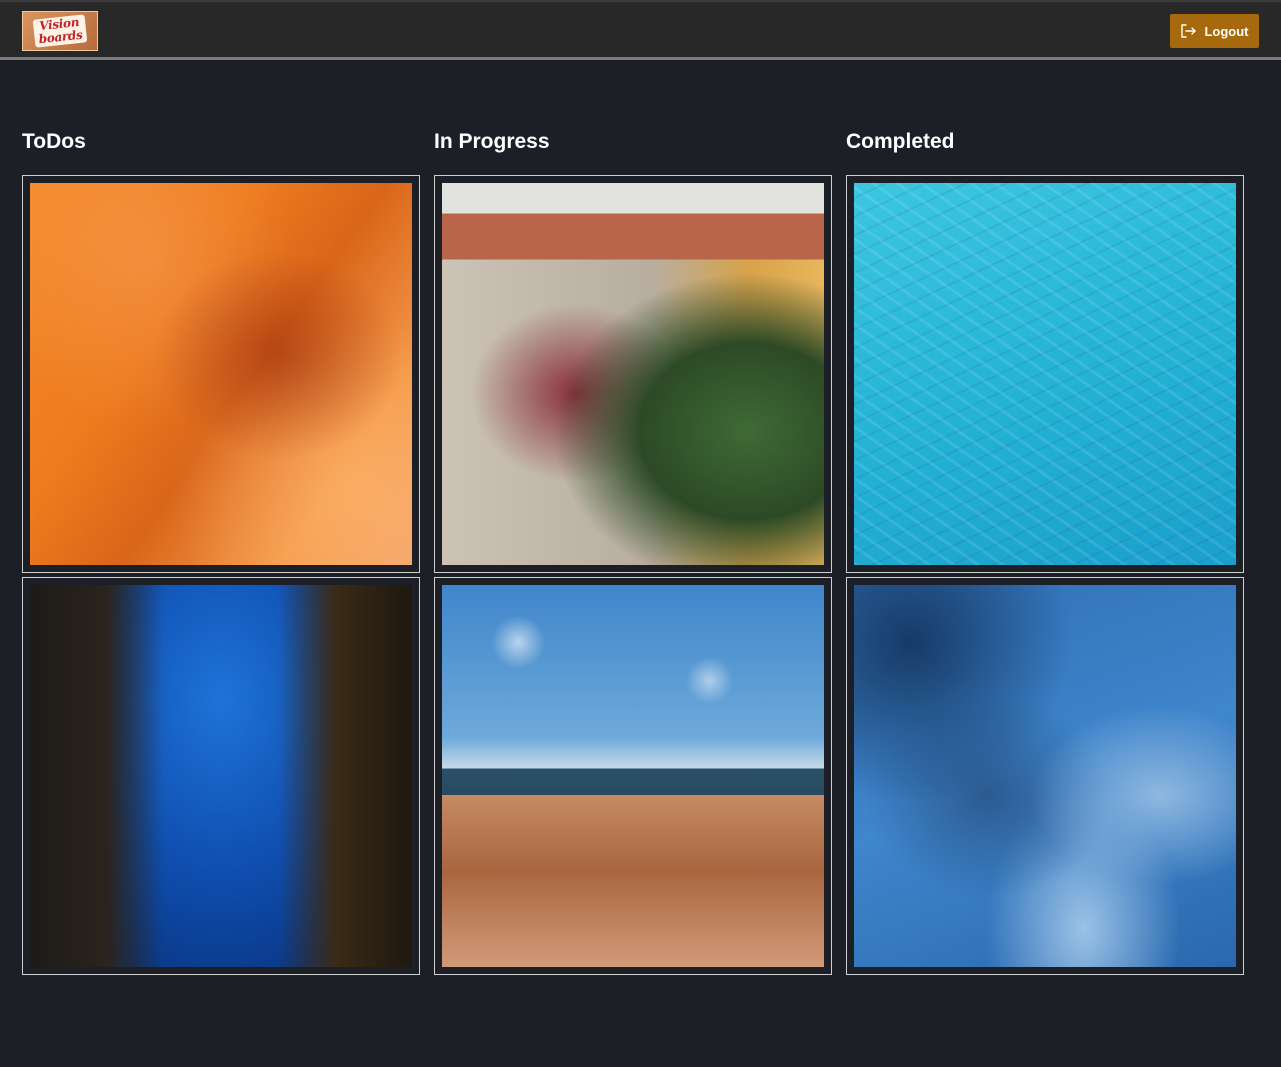 The image size is (1281, 1067). Describe the element at coordinates (900, 141) in the screenshot. I see `column-title-completed: Completed` at that location.